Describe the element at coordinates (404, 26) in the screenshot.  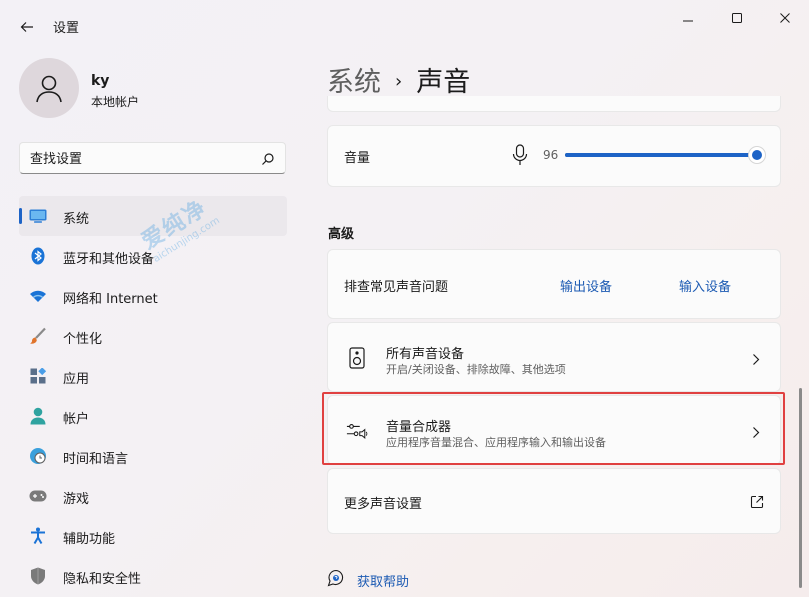
I see `title-bar: 设置` at that location.